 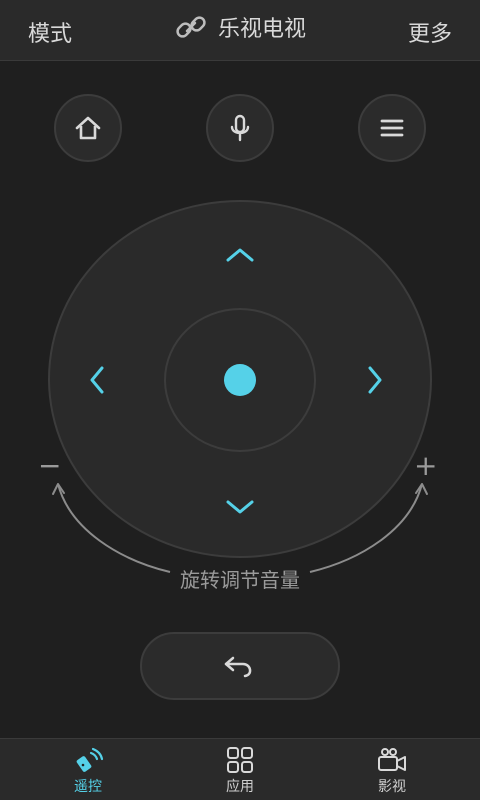 I want to click on tab-video: 影视, so click(x=392, y=771).